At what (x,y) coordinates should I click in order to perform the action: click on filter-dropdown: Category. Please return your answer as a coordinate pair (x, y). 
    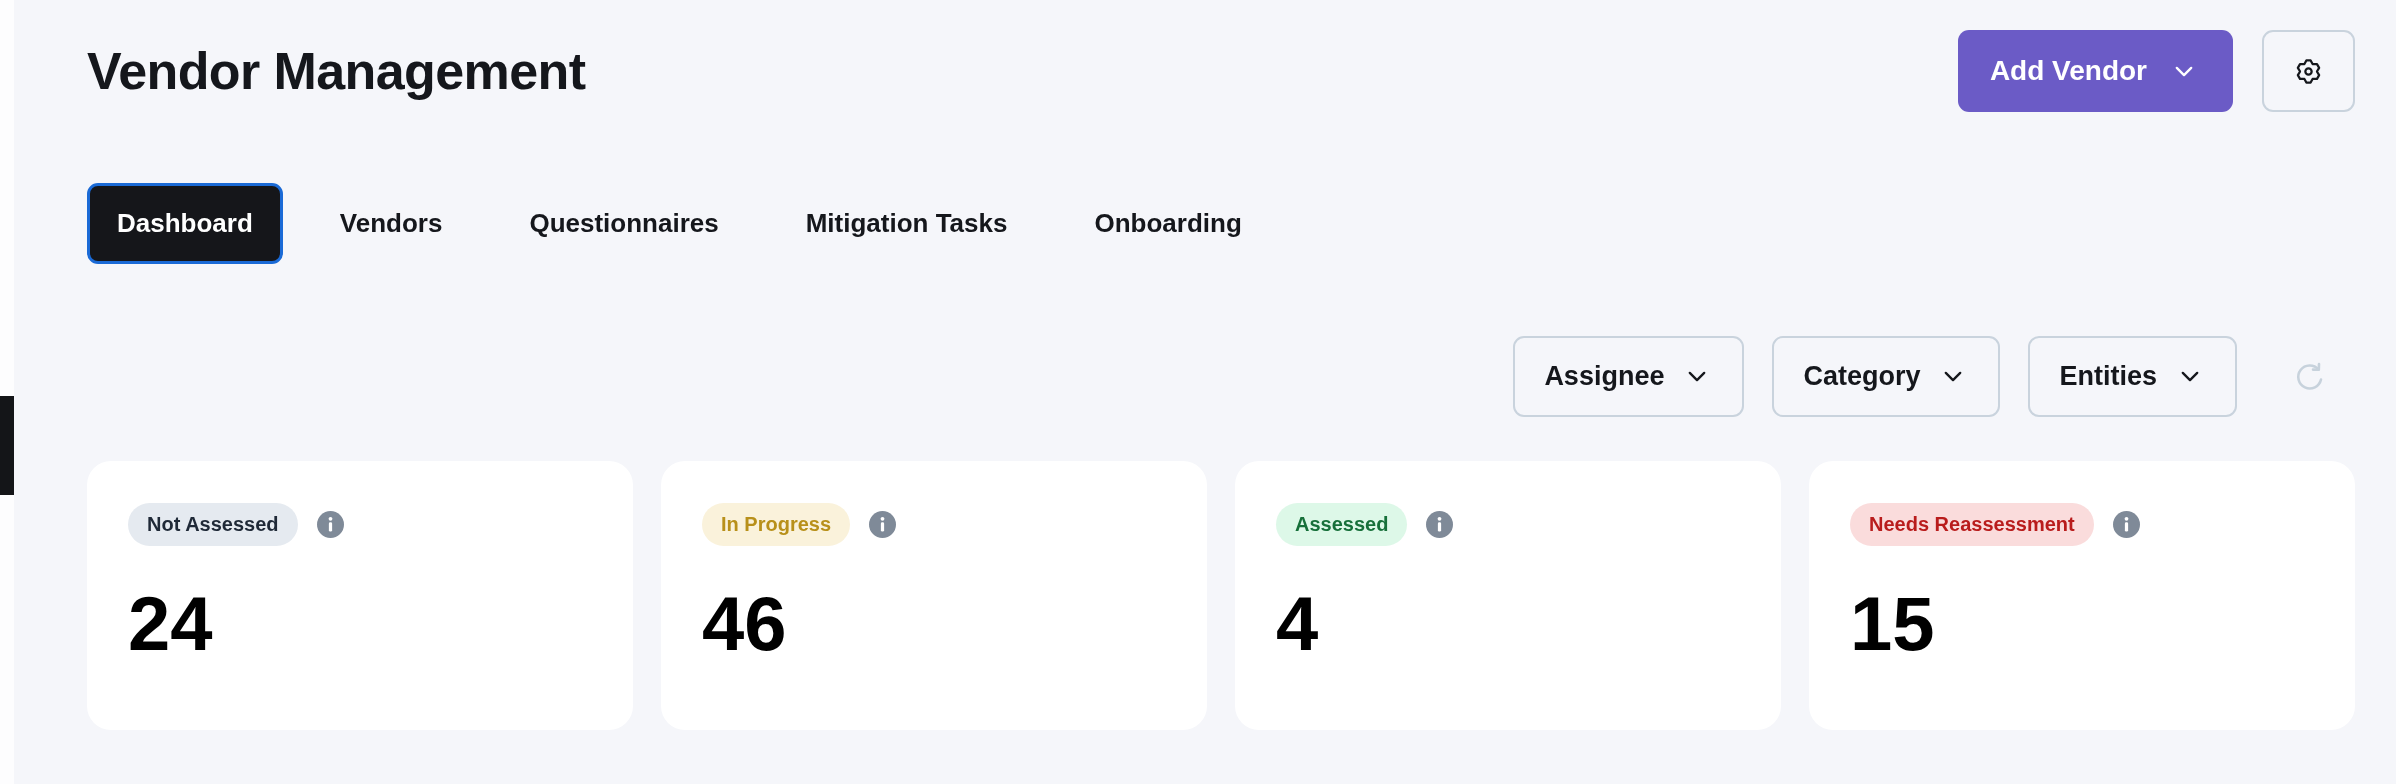
    Looking at the image, I should click on (1886, 376).